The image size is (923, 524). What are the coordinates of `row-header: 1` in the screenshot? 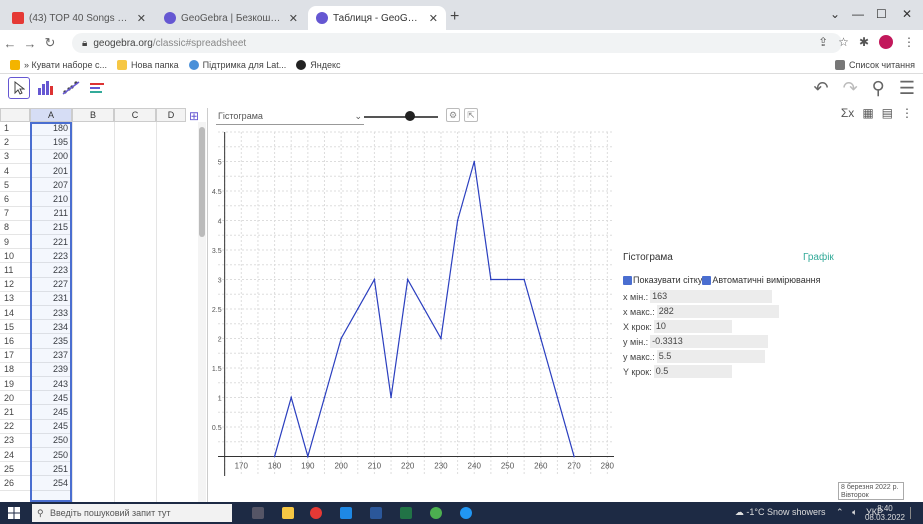 It's located at (15, 129).